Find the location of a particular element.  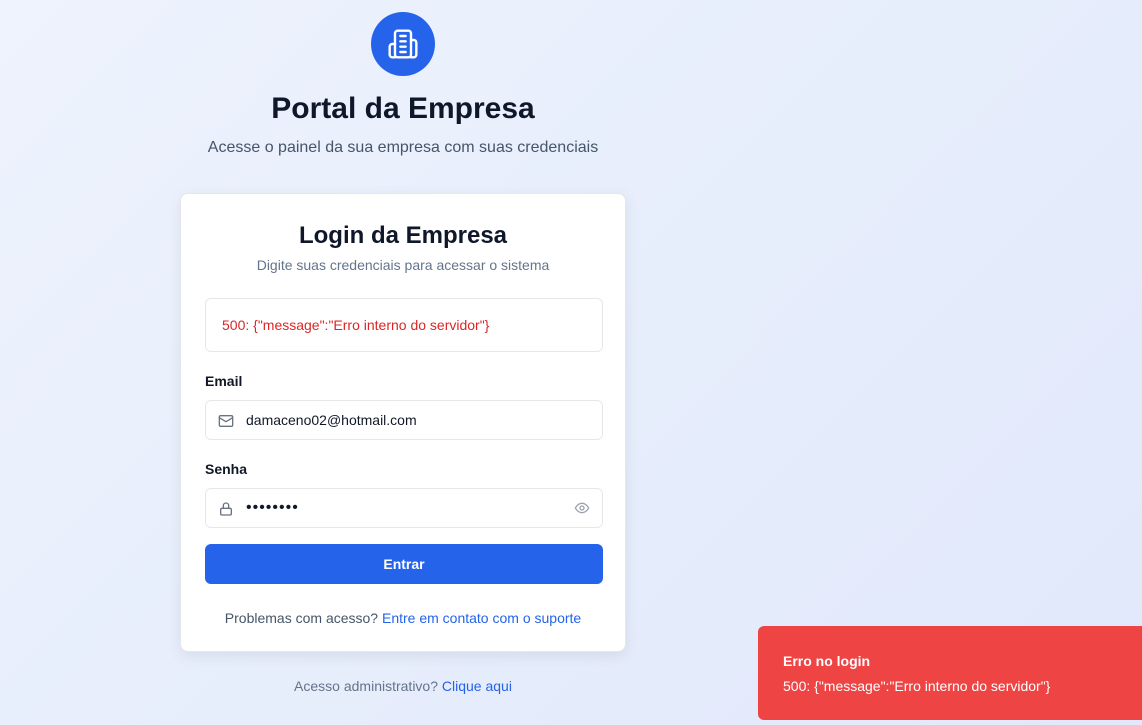

company-logo is located at coordinates (403, 44).